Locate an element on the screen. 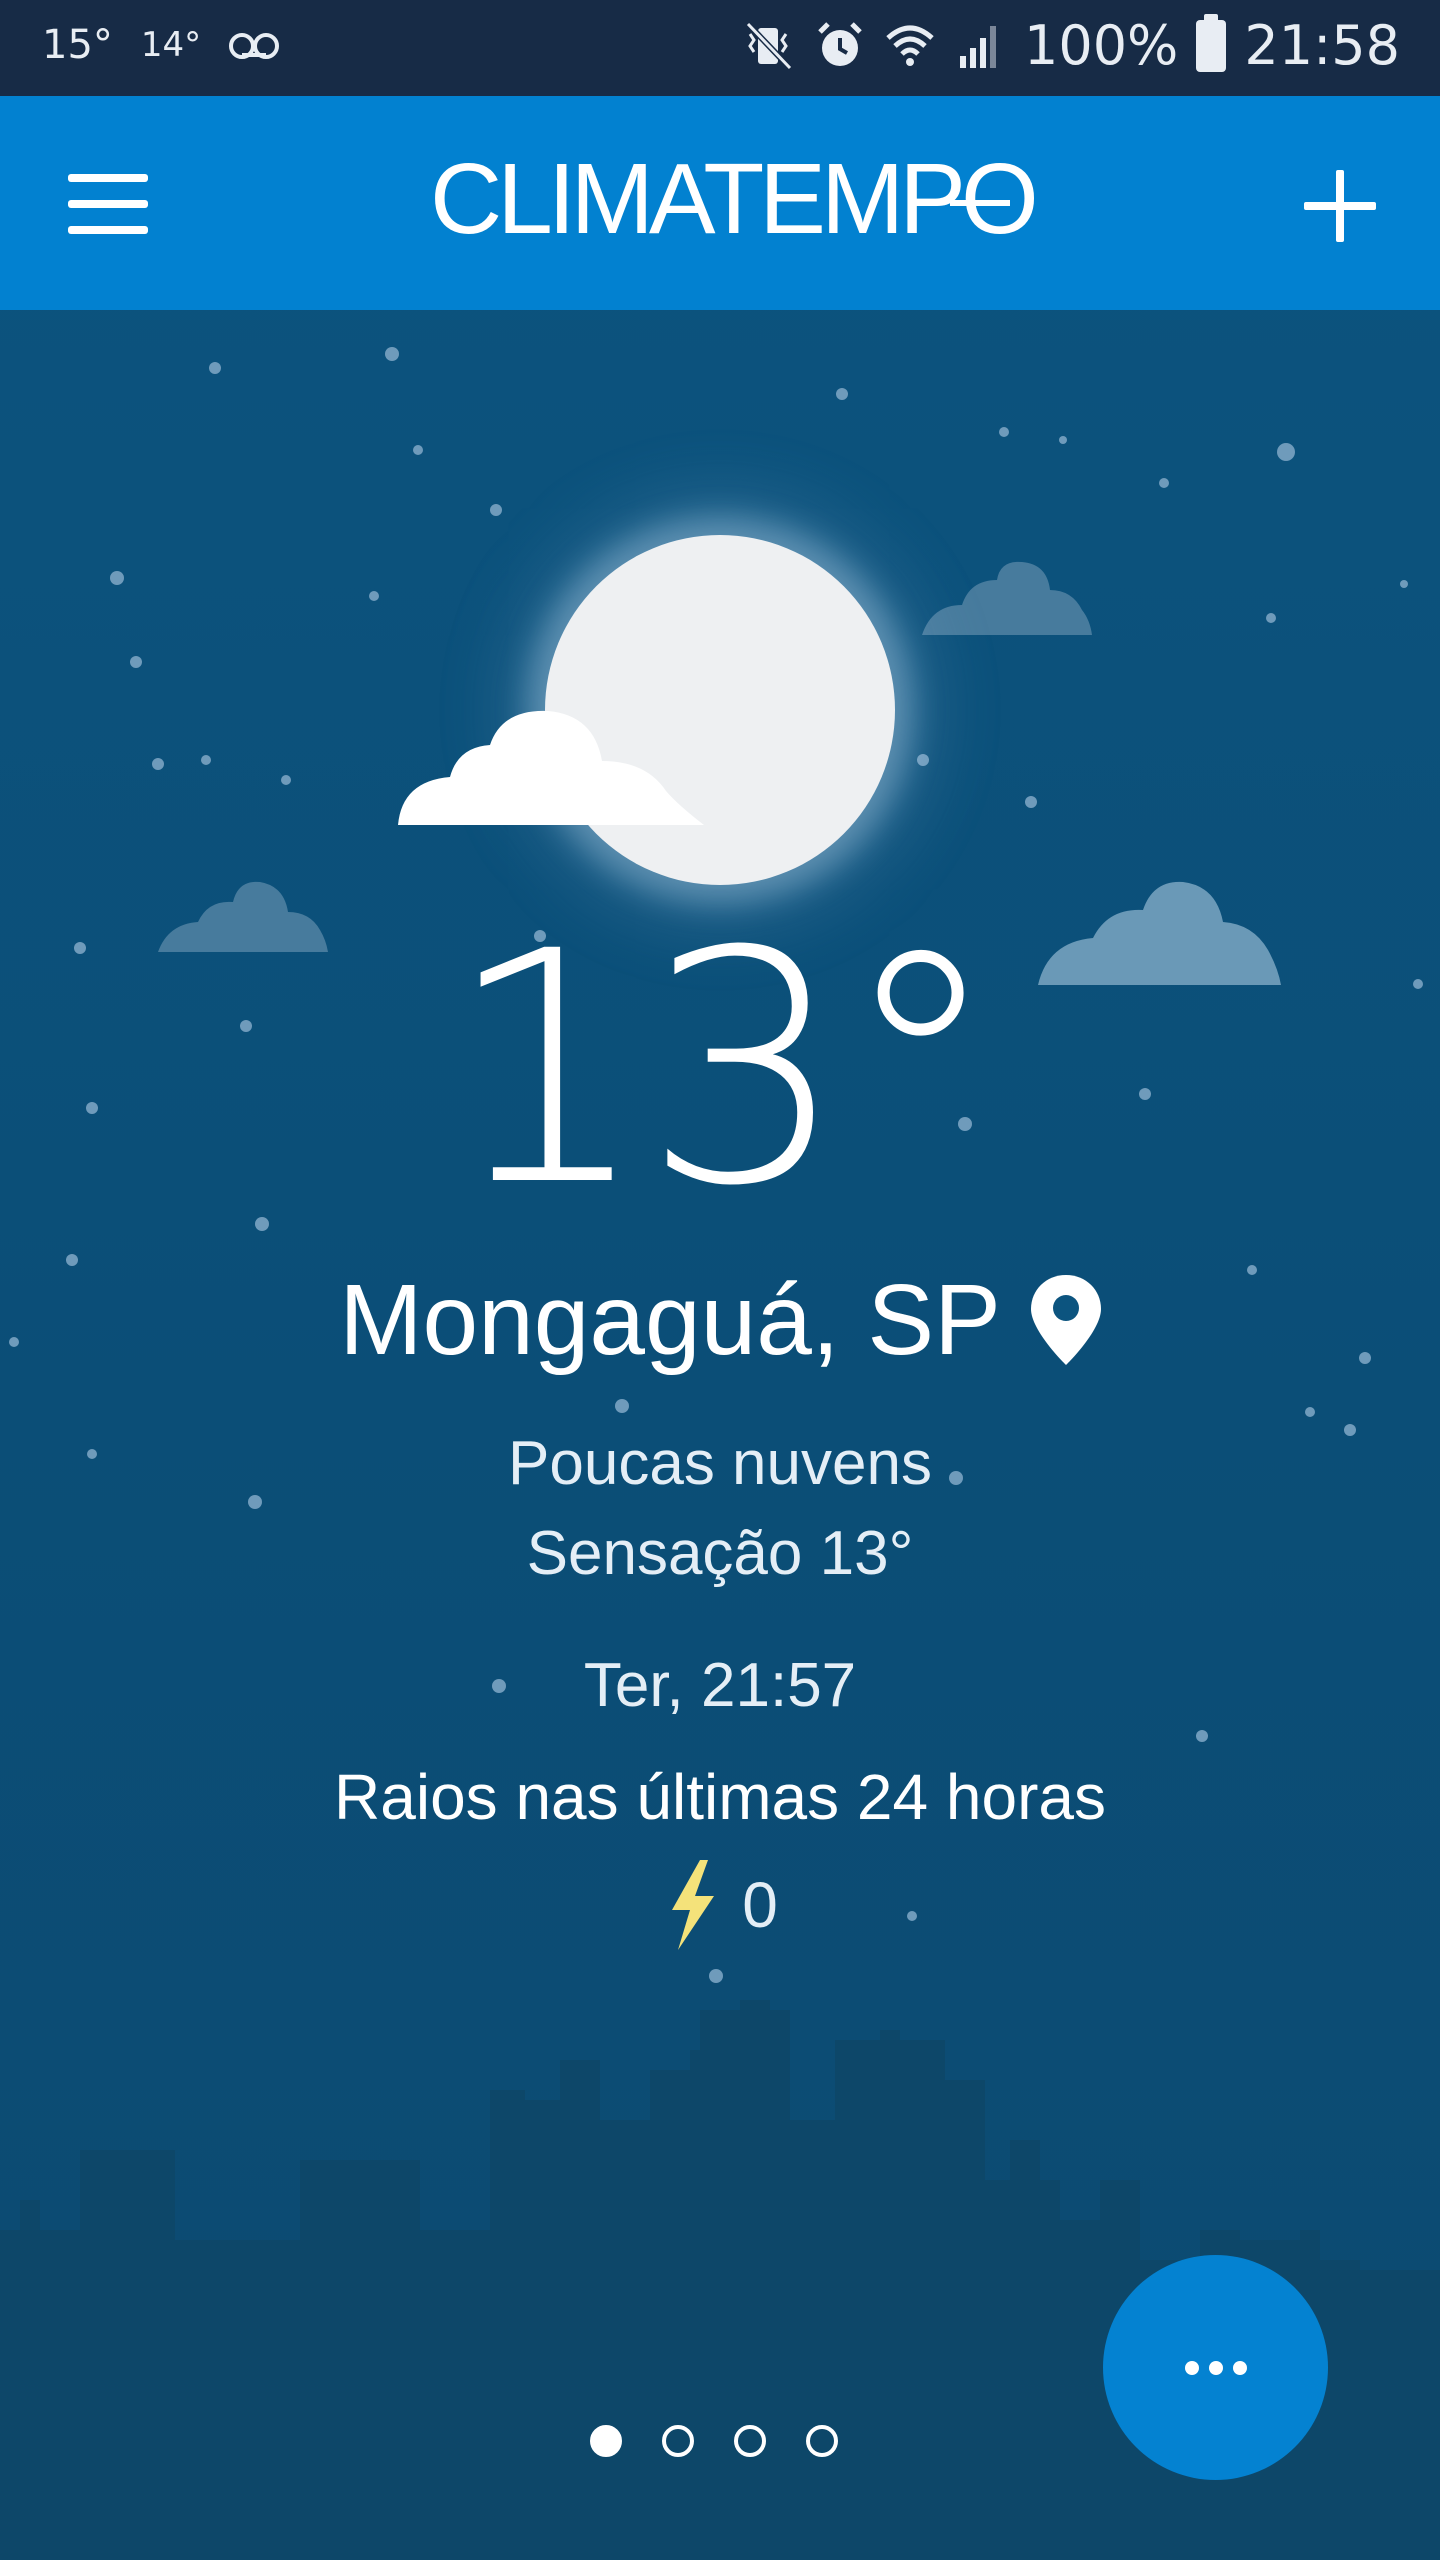 The height and width of the screenshot is (2560, 1440). lightning-bolt-icon is located at coordinates (693, 1905).